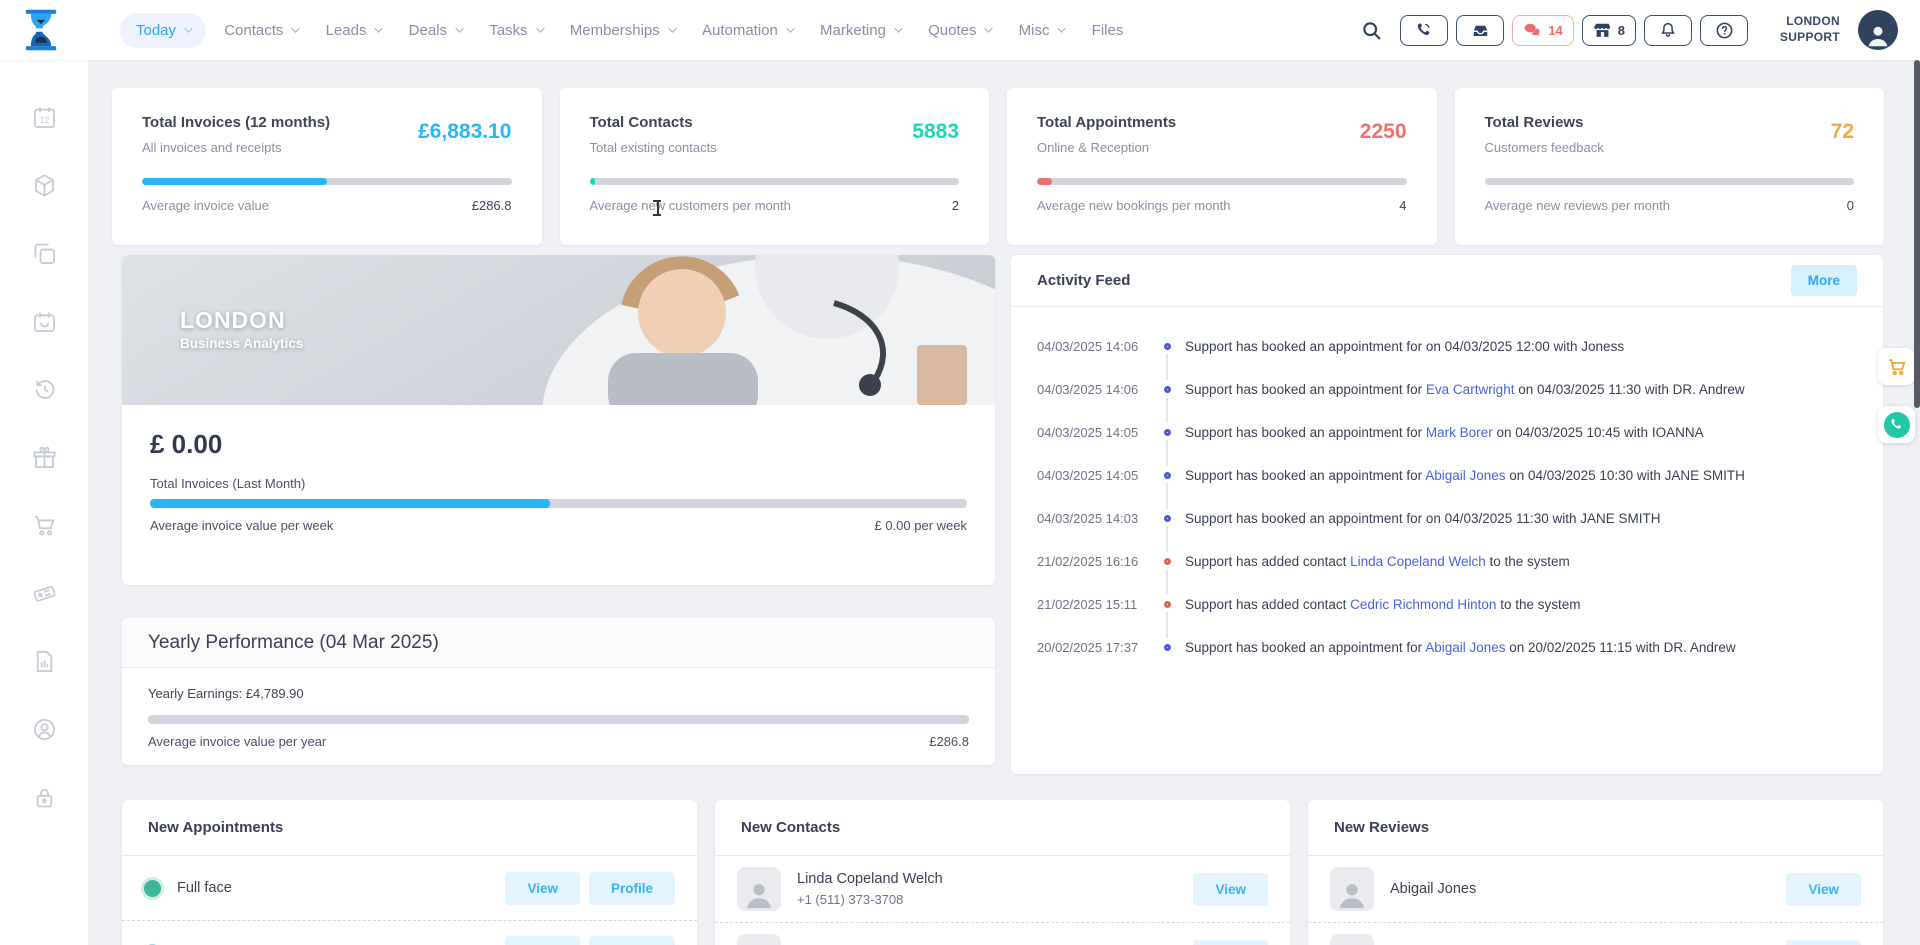 The width and height of the screenshot is (1920, 945). What do you see at coordinates (44, 661) in the screenshot?
I see `report-icon` at bounding box center [44, 661].